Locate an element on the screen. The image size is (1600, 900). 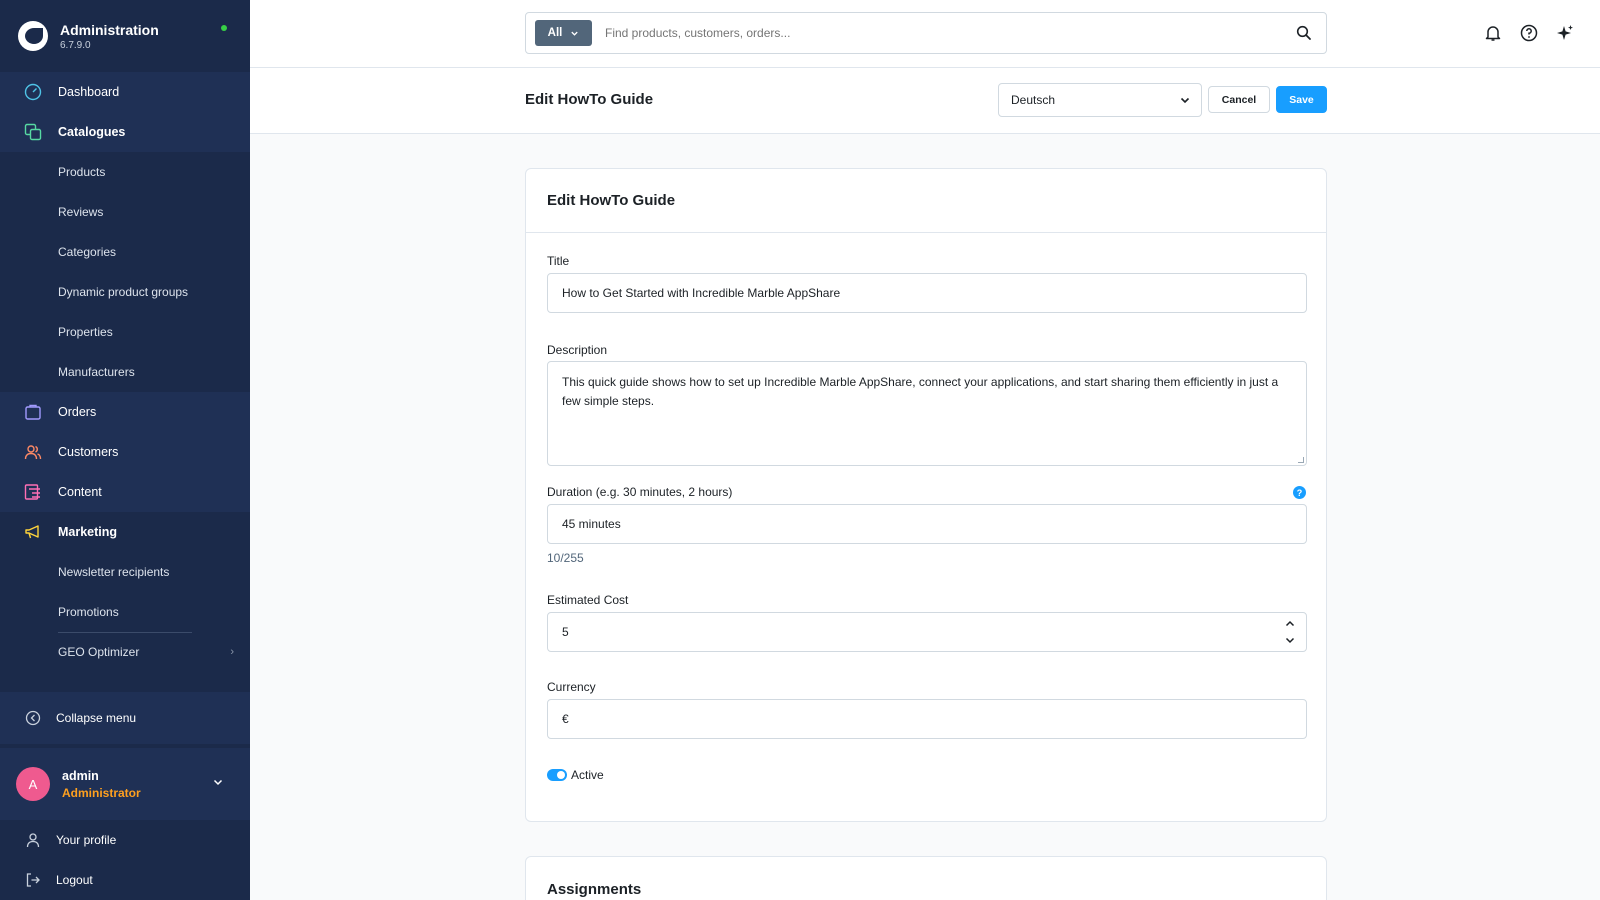
sidebar-item-categories: Categories is located at coordinates (125, 252).